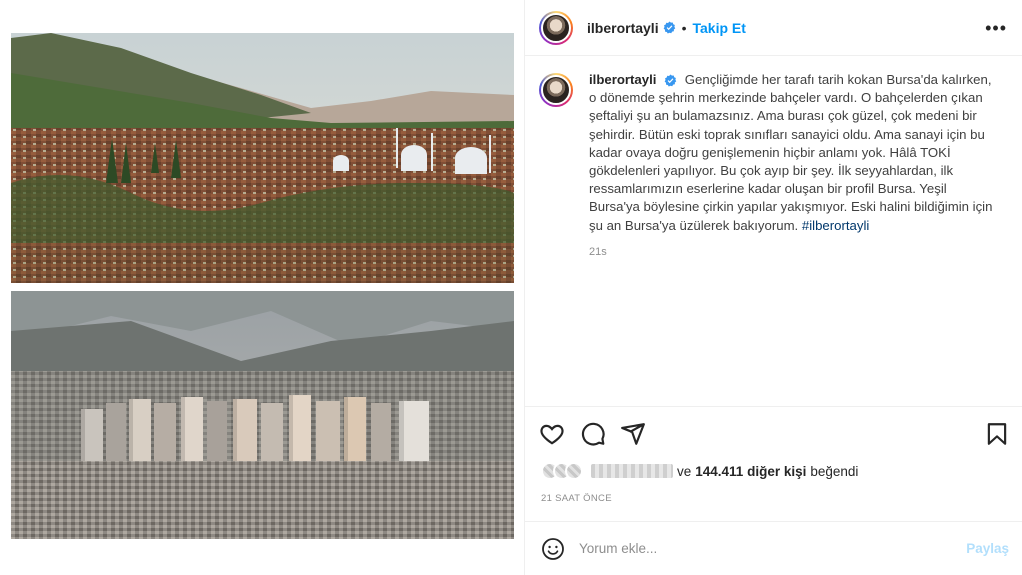 Image resolution: width=1022 pixels, height=575 pixels. Describe the element at coordinates (562, 471) in the screenshot. I see `liker-avatars` at that location.